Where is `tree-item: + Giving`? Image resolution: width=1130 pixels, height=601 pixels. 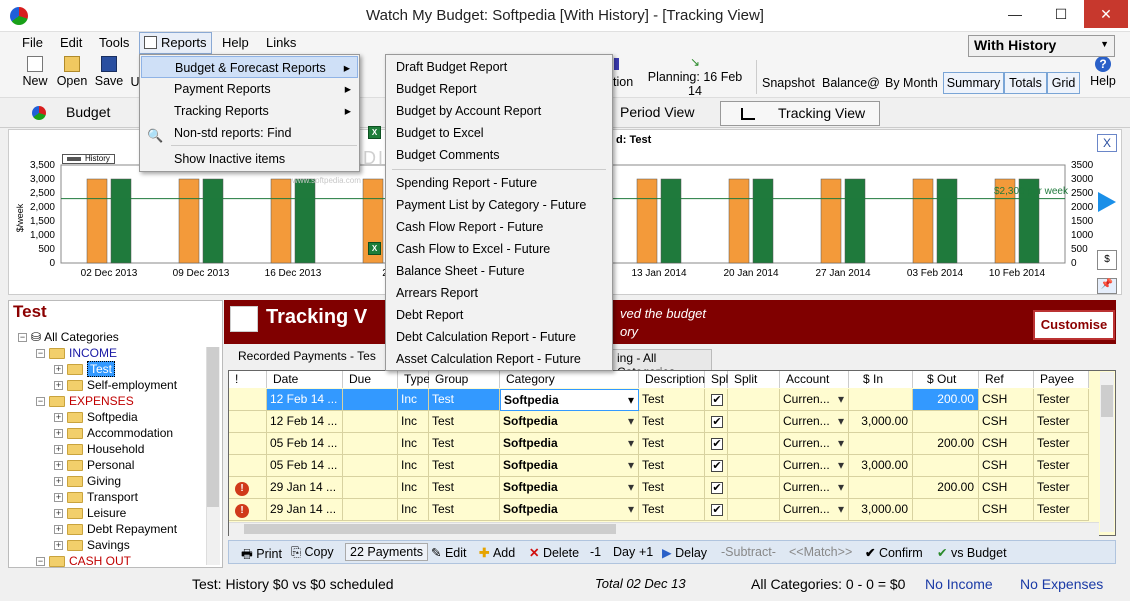
tree-item: + Giving is located at coordinates (87, 481).